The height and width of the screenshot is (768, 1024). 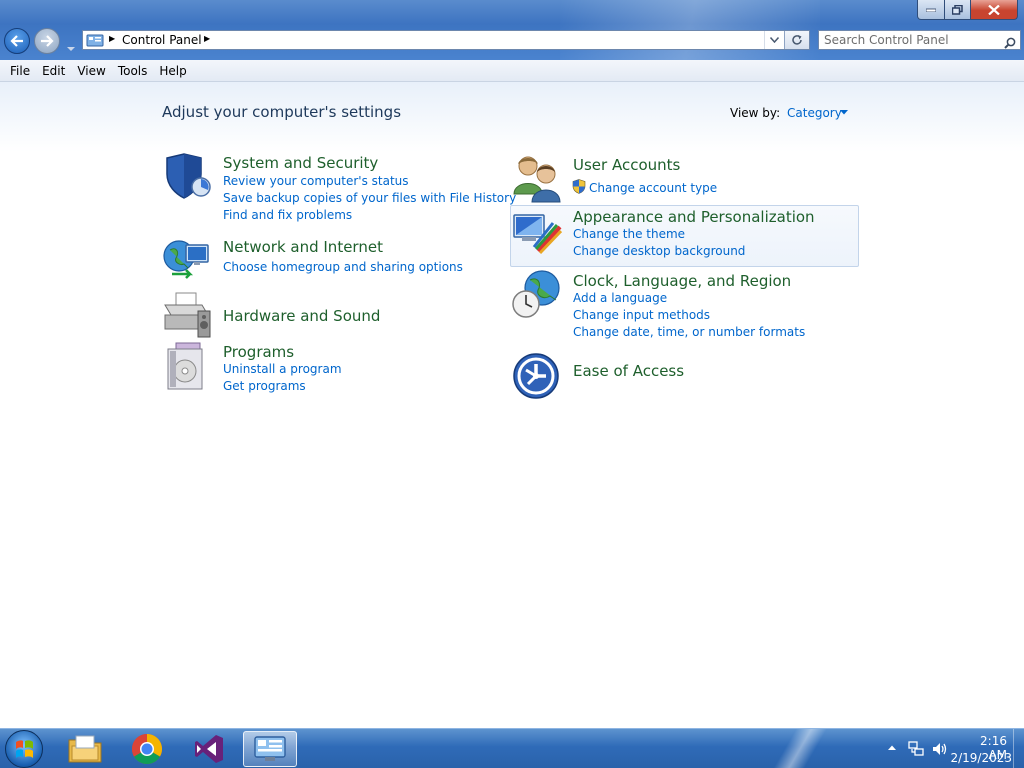 I want to click on show-desktop-button, so click(x=1018, y=748).